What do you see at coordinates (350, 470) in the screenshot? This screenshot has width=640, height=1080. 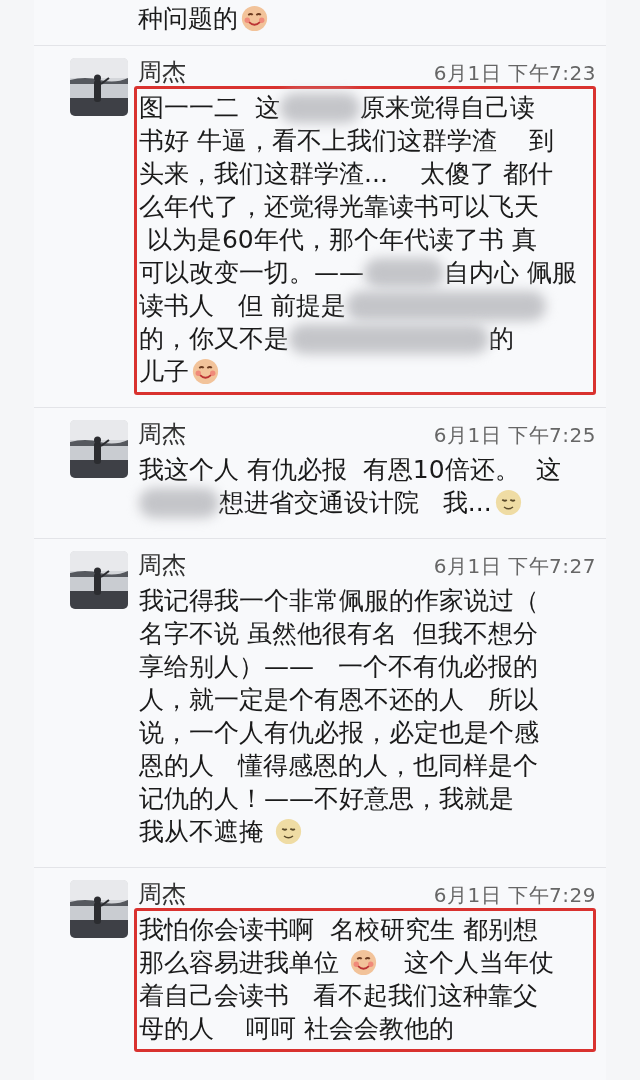 I see `message-text: 我这个人 有仇必报 有恩10倍还。 这` at bounding box center [350, 470].